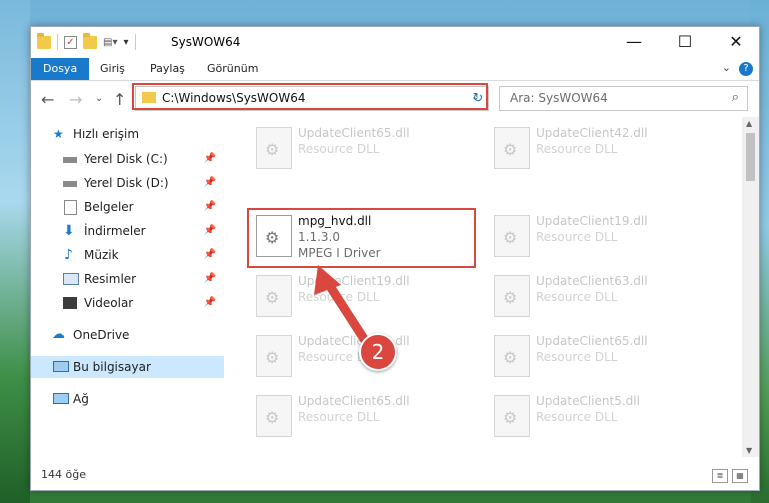 The width and height of the screenshot is (769, 503). I want to click on quick-access-toolbar: ✓ ▤▾ ▾, so click(86, 41).